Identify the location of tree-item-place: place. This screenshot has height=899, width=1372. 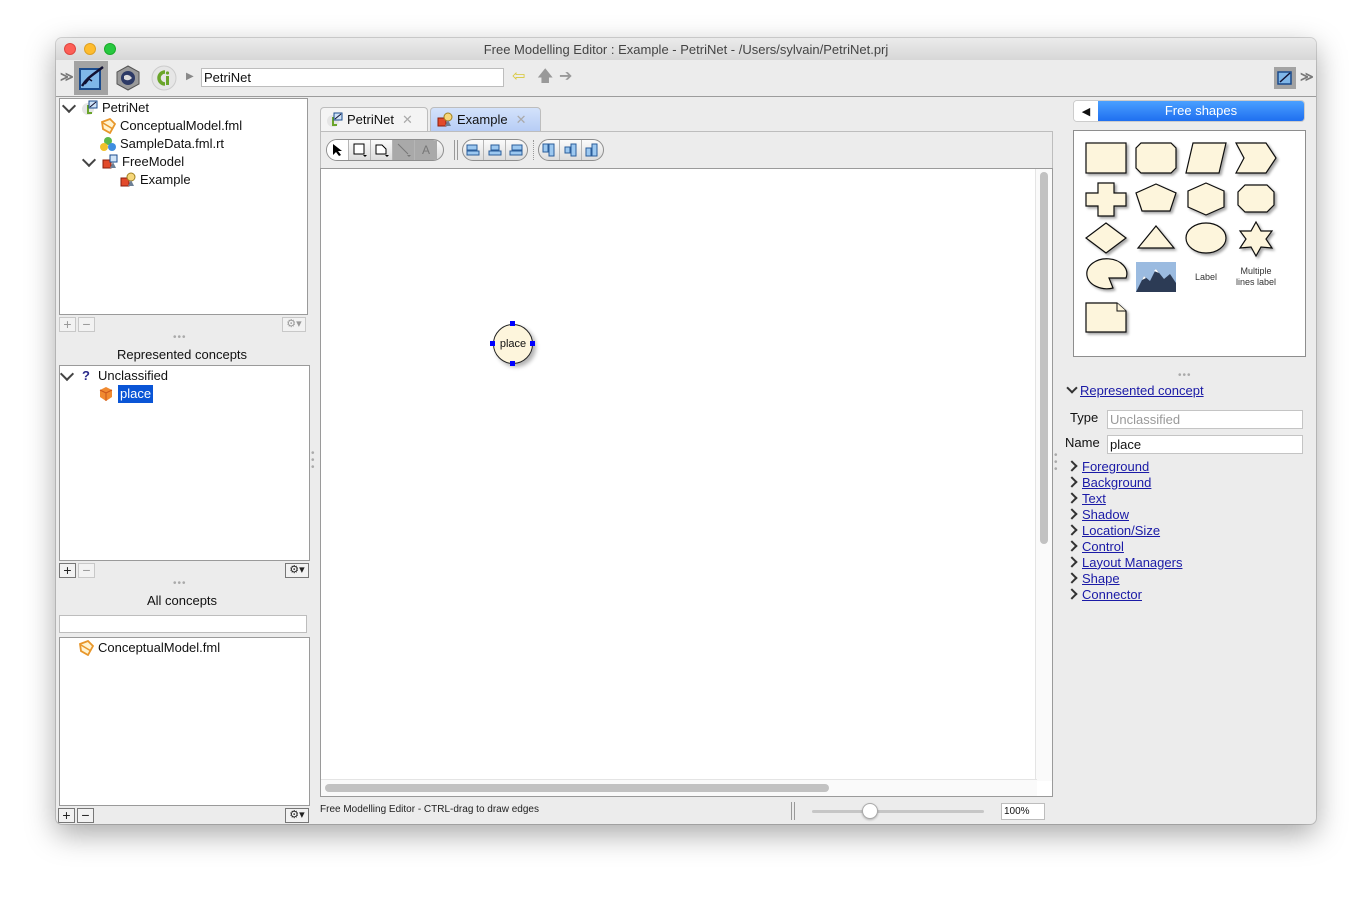
(126, 394).